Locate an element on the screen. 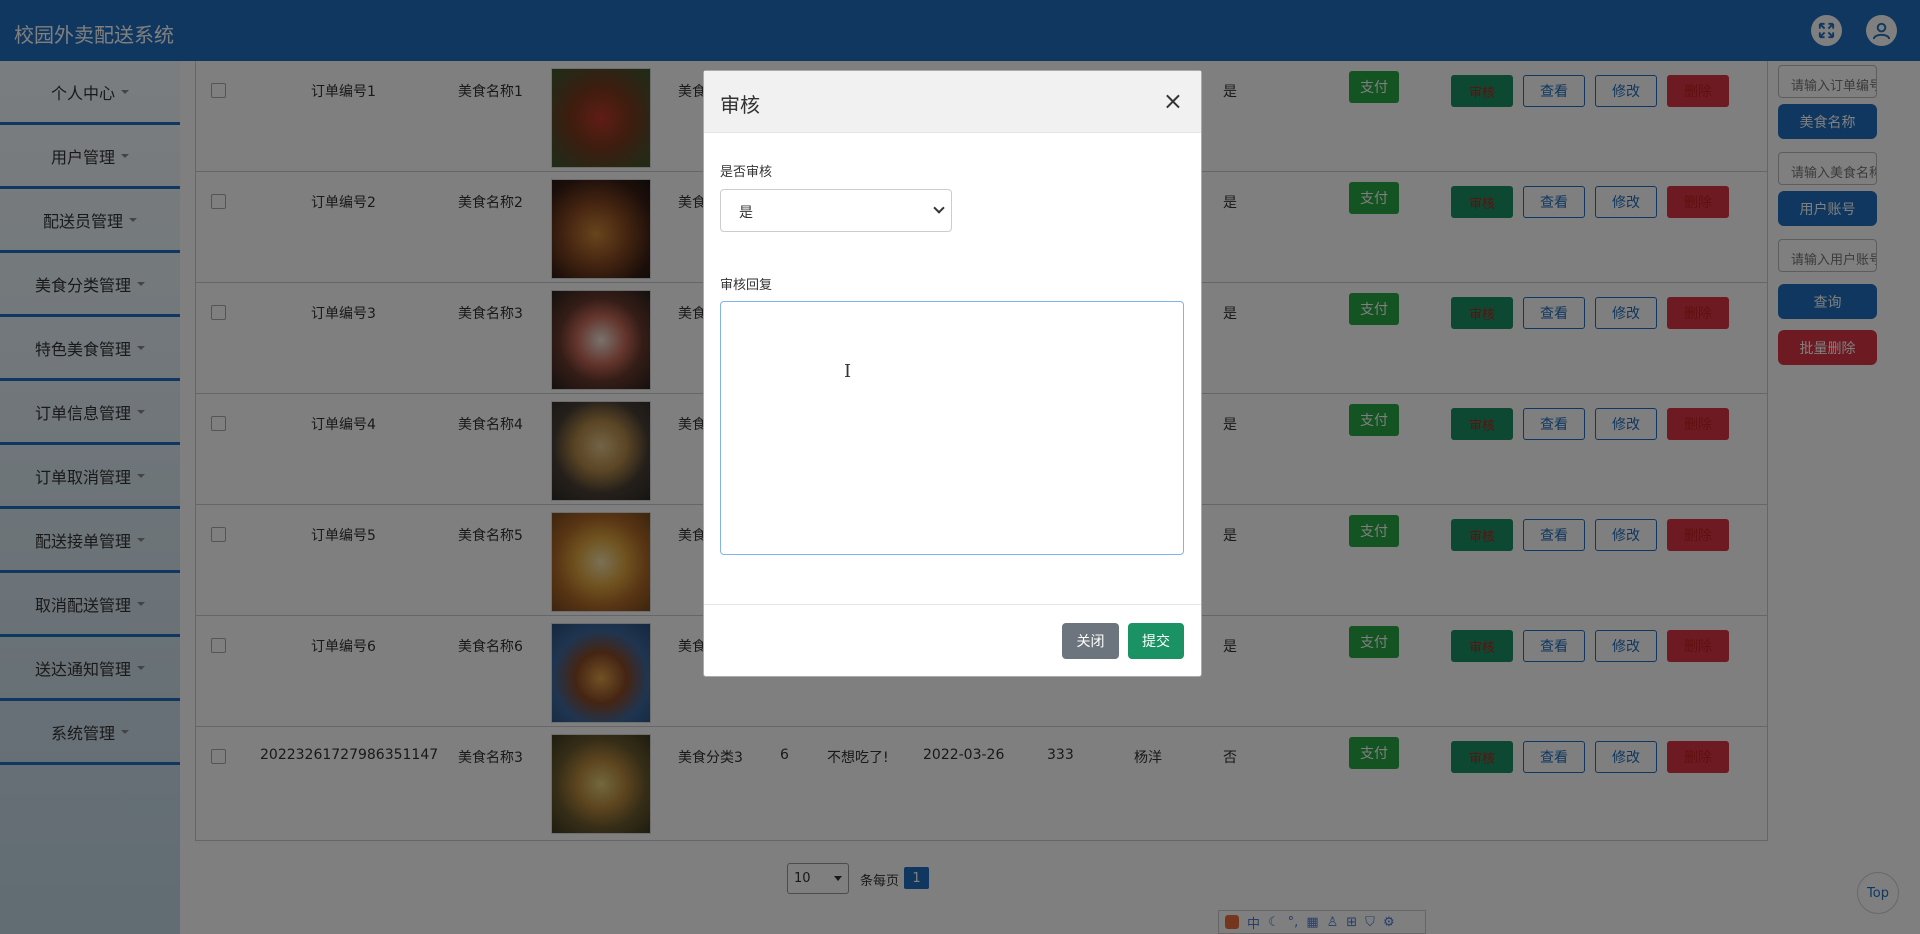  submit-button: 提交 is located at coordinates (1156, 641).